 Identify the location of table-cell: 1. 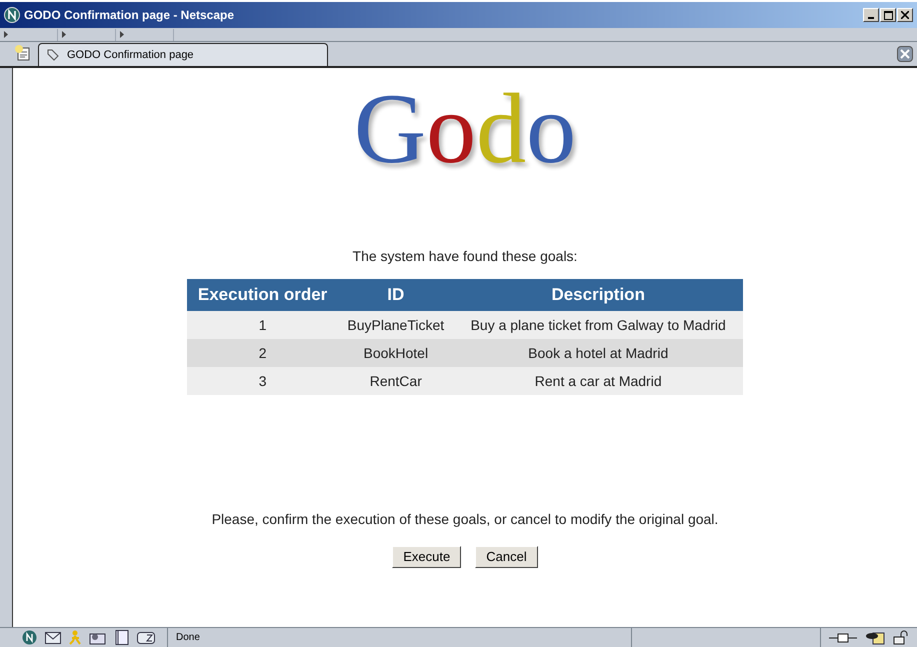
(262, 325).